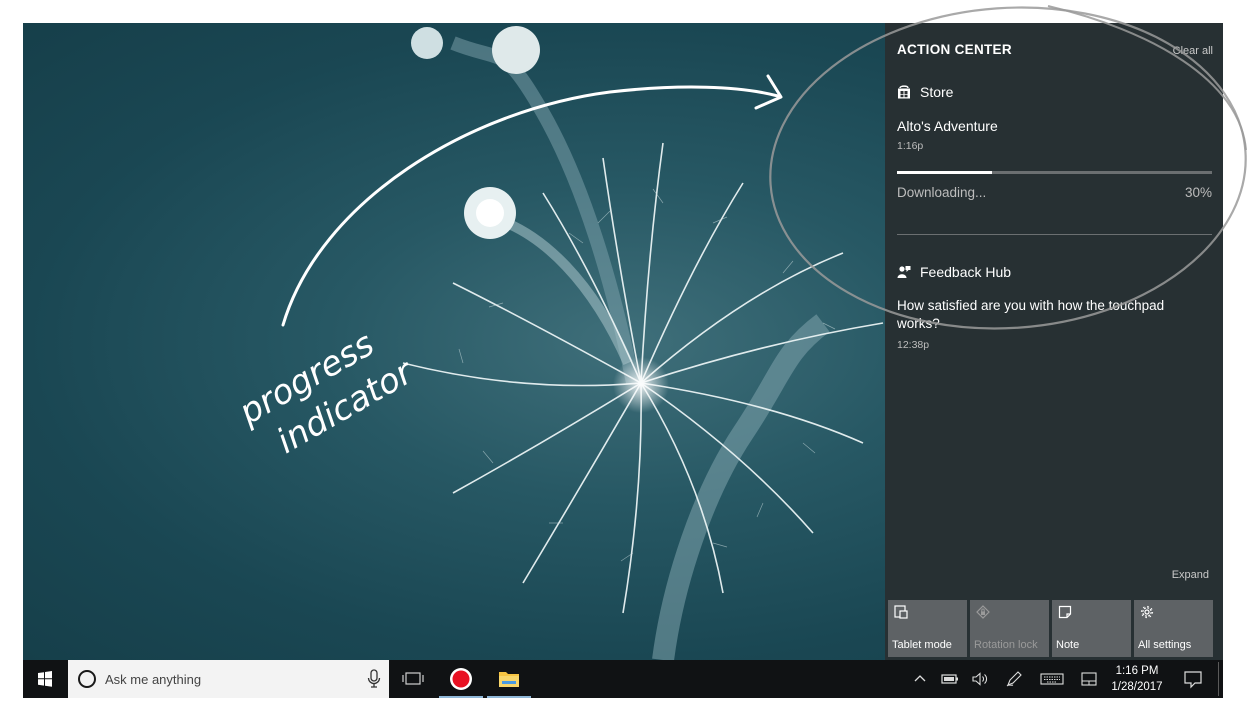  I want to click on touchpad-icon, so click(1089, 679).